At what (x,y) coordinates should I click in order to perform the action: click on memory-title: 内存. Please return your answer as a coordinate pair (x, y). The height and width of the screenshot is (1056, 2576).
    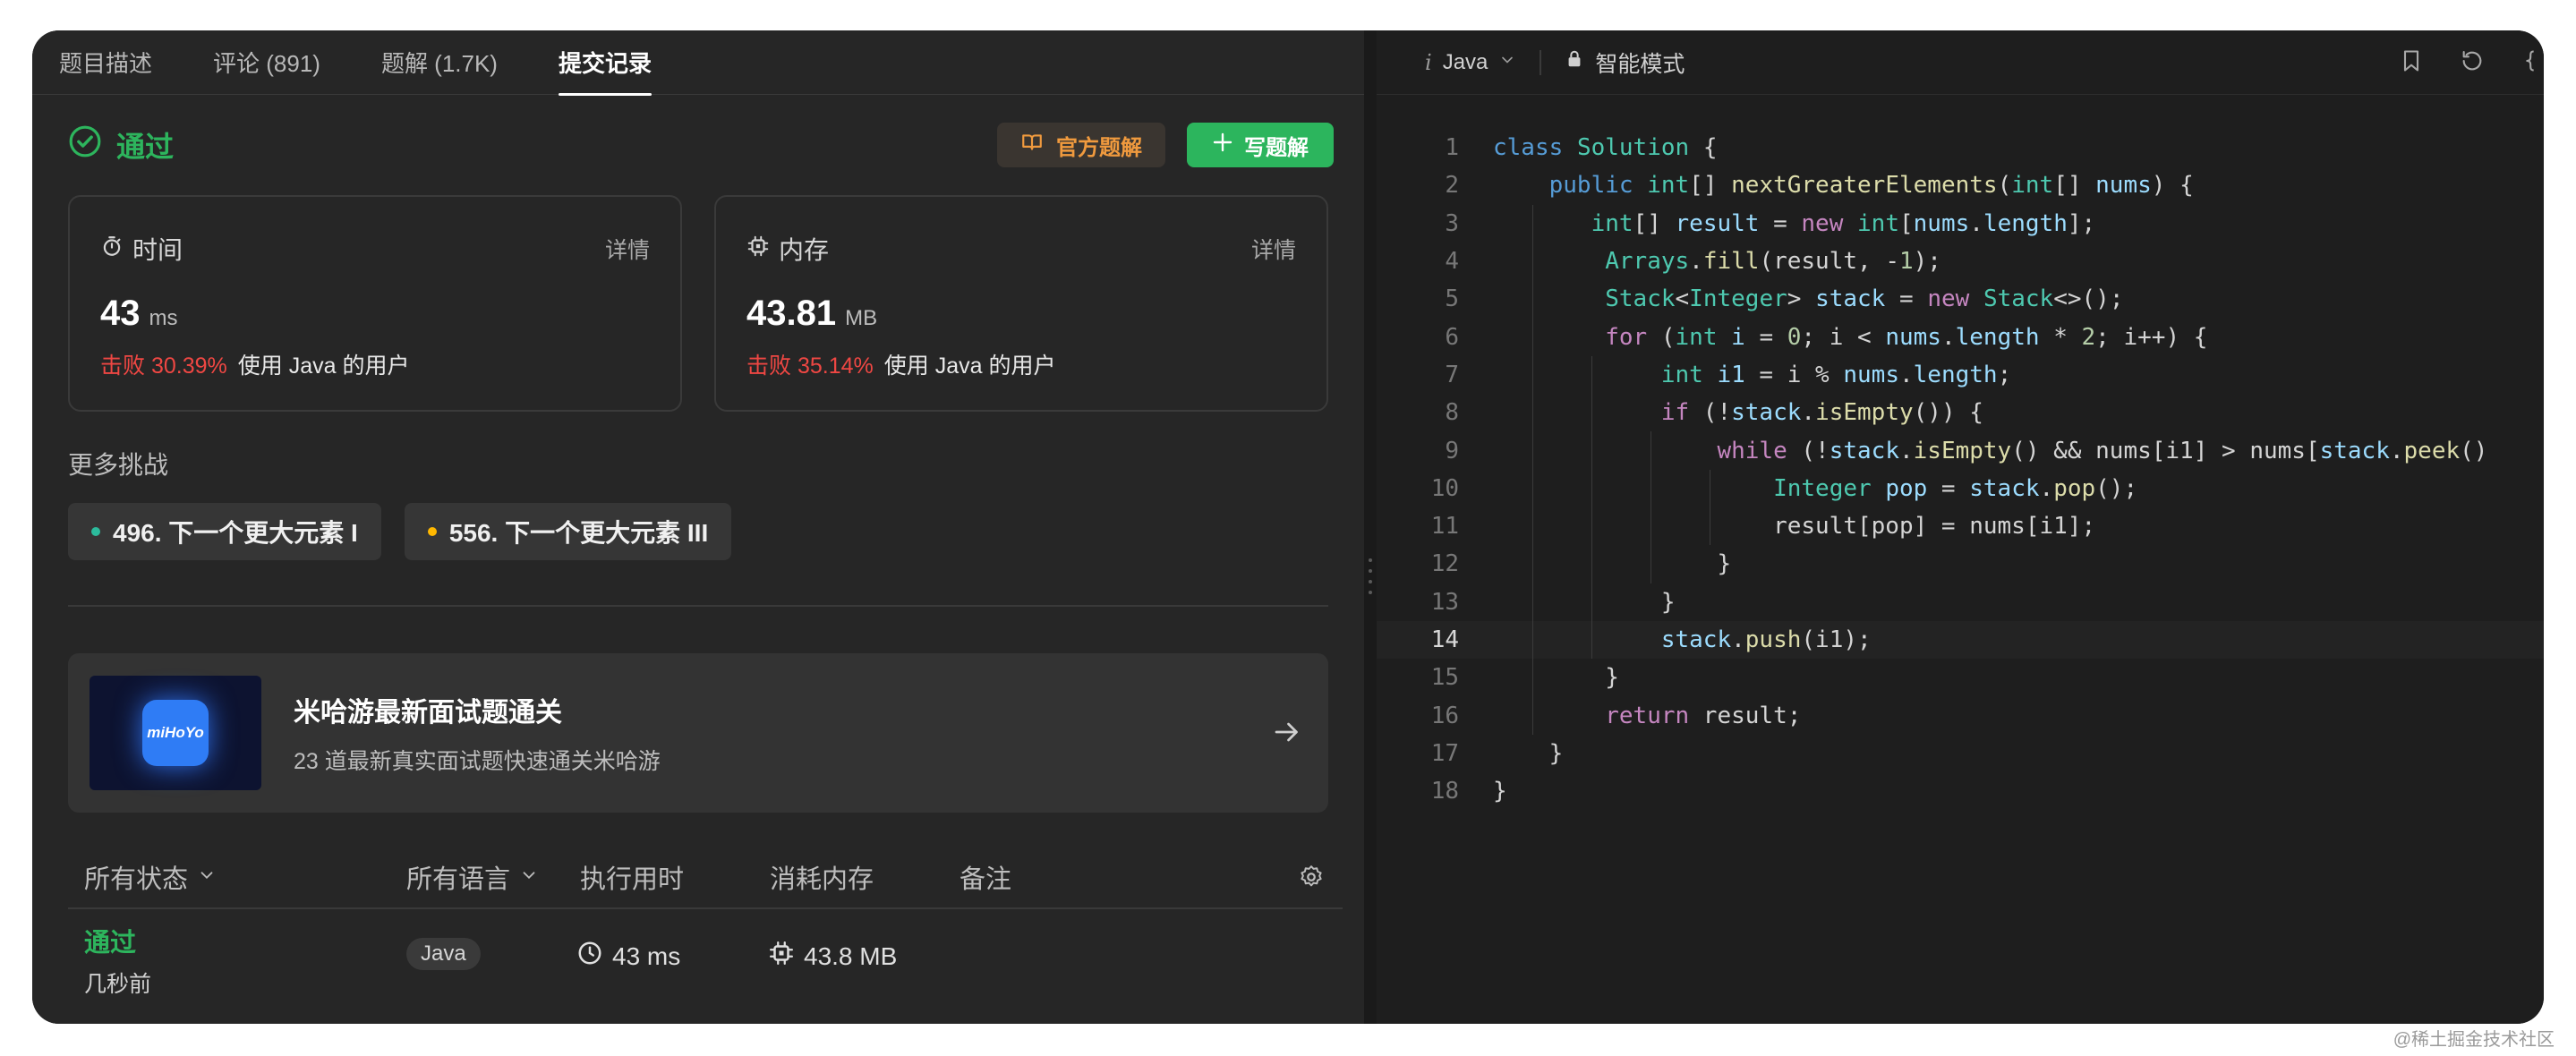
    Looking at the image, I should click on (804, 250).